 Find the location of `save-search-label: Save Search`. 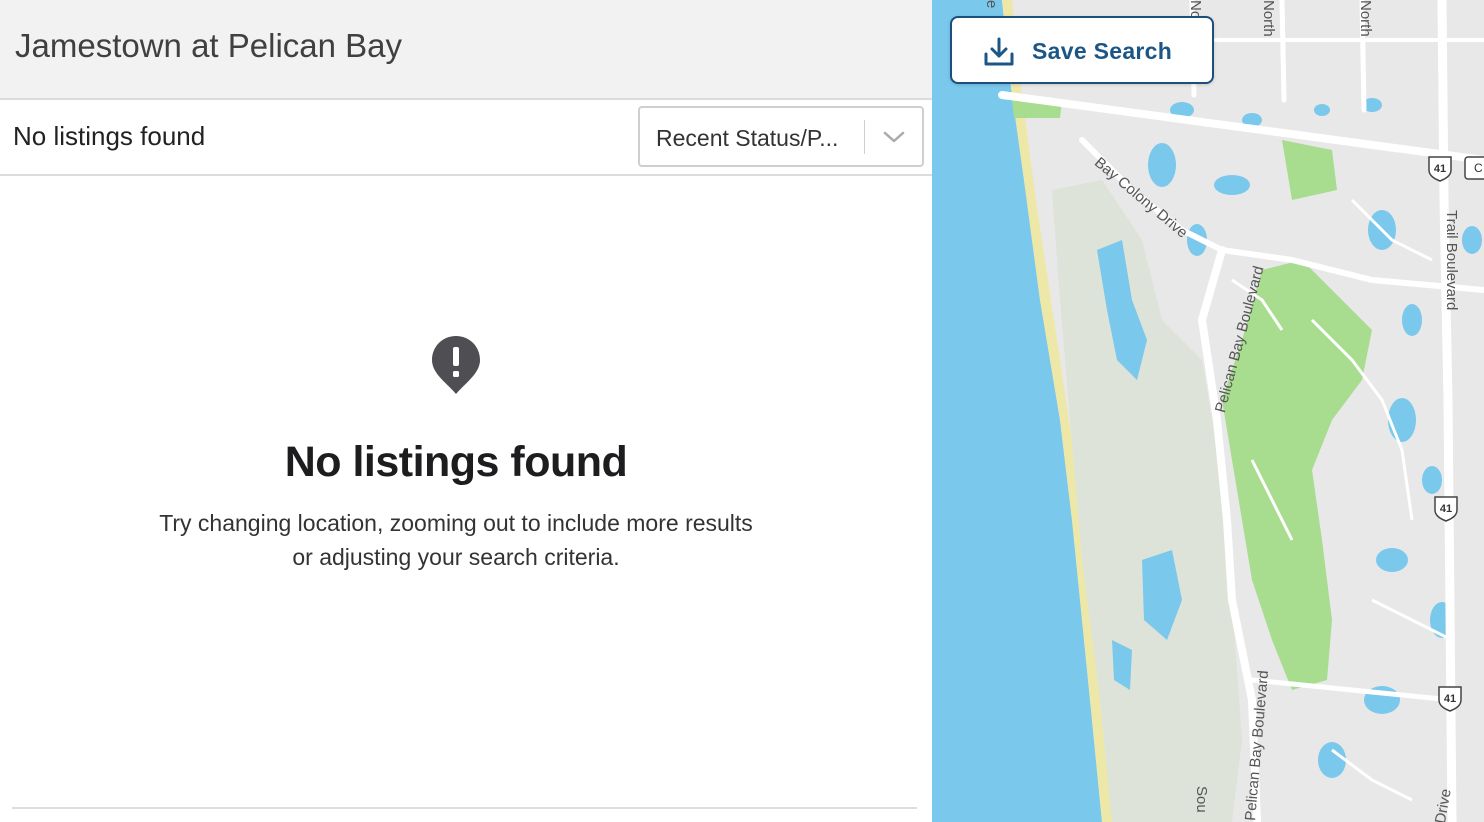

save-search-label: Save Search is located at coordinates (1102, 51).